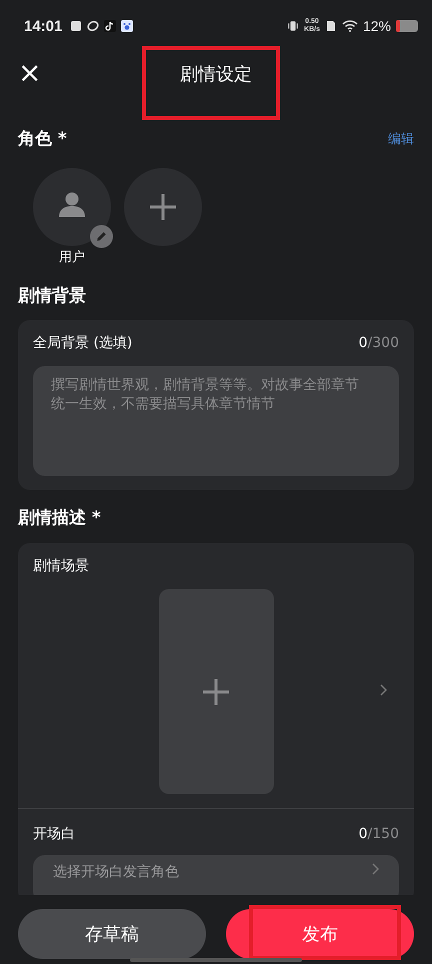  What do you see at coordinates (72, 257) in the screenshot?
I see `role-name: 用户` at bounding box center [72, 257].